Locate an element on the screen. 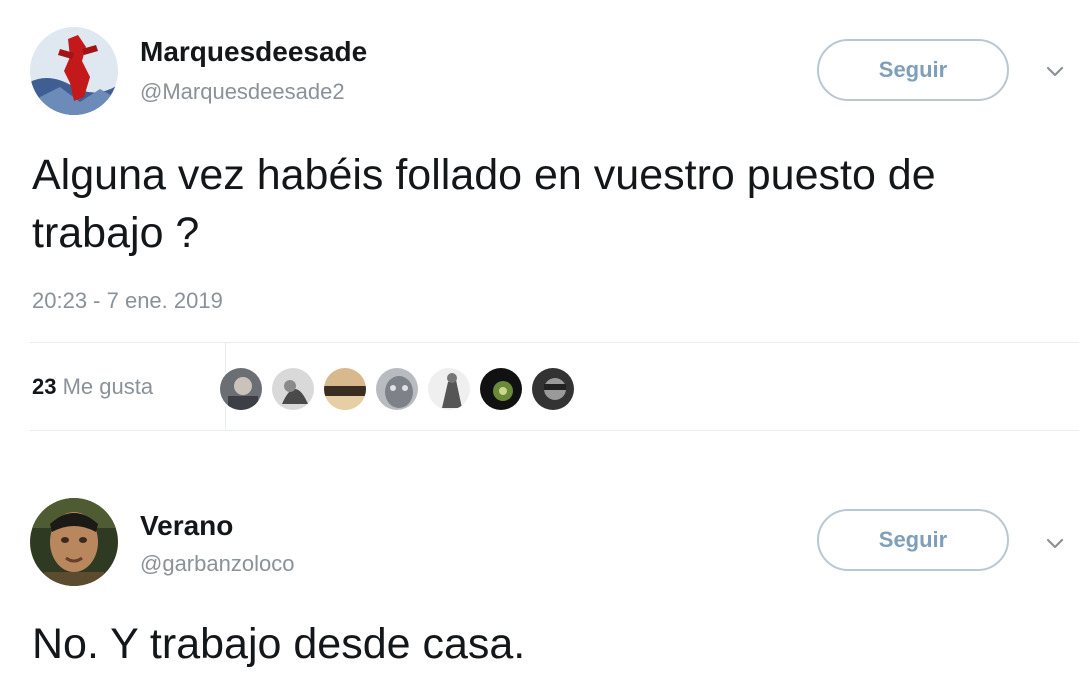 The height and width of the screenshot is (681, 1079). likes-count: 23 Me gusta is located at coordinates (92, 387).